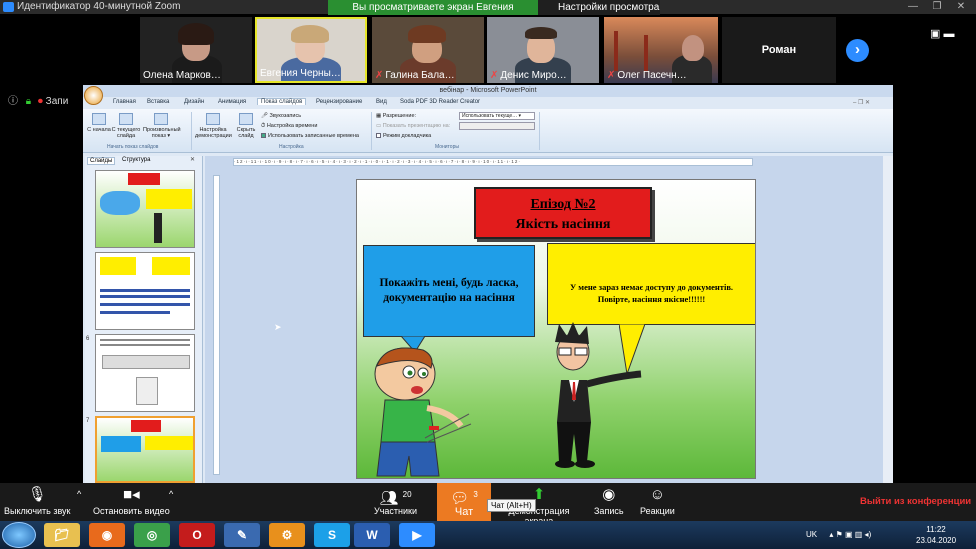  I want to click on use-timings-checkbox: Использовать записанные времена, so click(310, 136).